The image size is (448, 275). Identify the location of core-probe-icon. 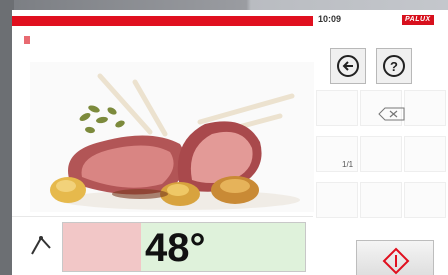
(41, 245).